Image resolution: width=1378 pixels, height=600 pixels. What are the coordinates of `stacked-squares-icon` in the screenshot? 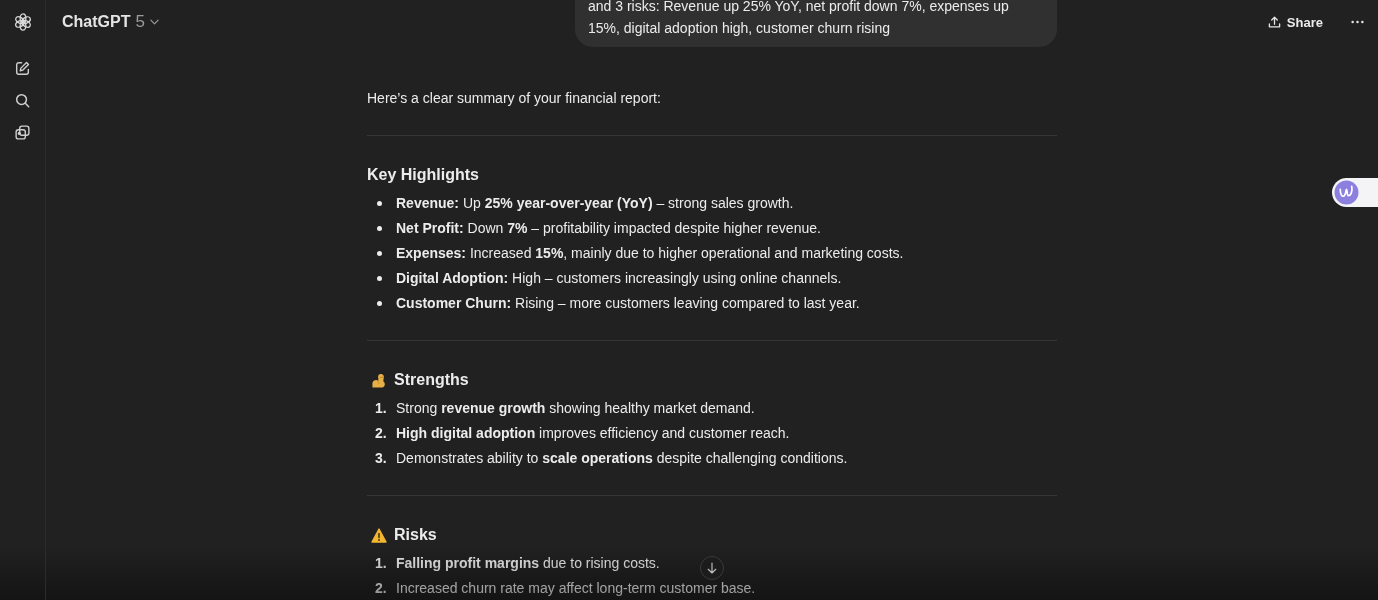 It's located at (22, 132).